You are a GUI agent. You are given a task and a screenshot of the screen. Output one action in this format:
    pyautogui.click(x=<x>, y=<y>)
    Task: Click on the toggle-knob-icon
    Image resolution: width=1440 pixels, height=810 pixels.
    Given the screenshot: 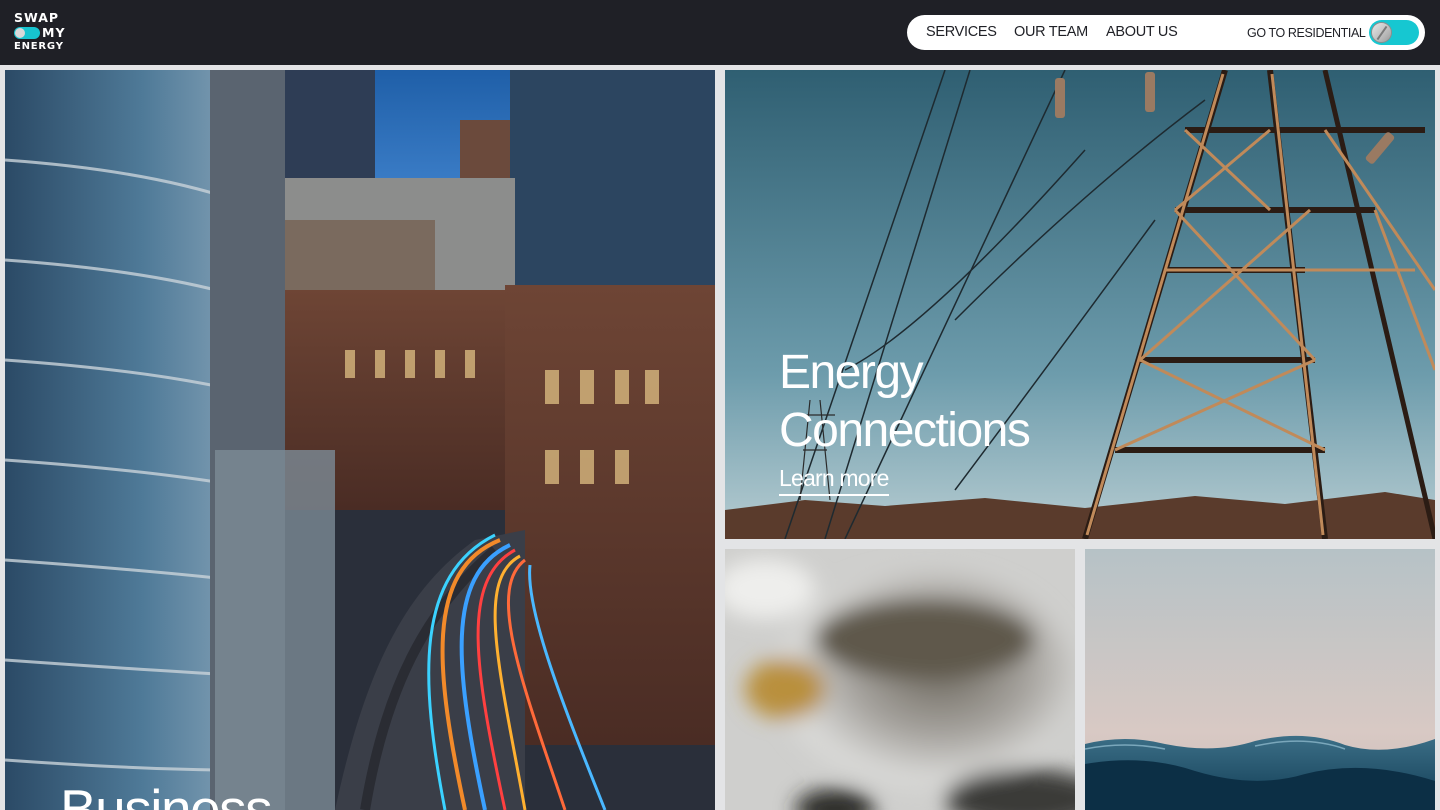 What is the action you would take?
    pyautogui.click(x=1381, y=32)
    